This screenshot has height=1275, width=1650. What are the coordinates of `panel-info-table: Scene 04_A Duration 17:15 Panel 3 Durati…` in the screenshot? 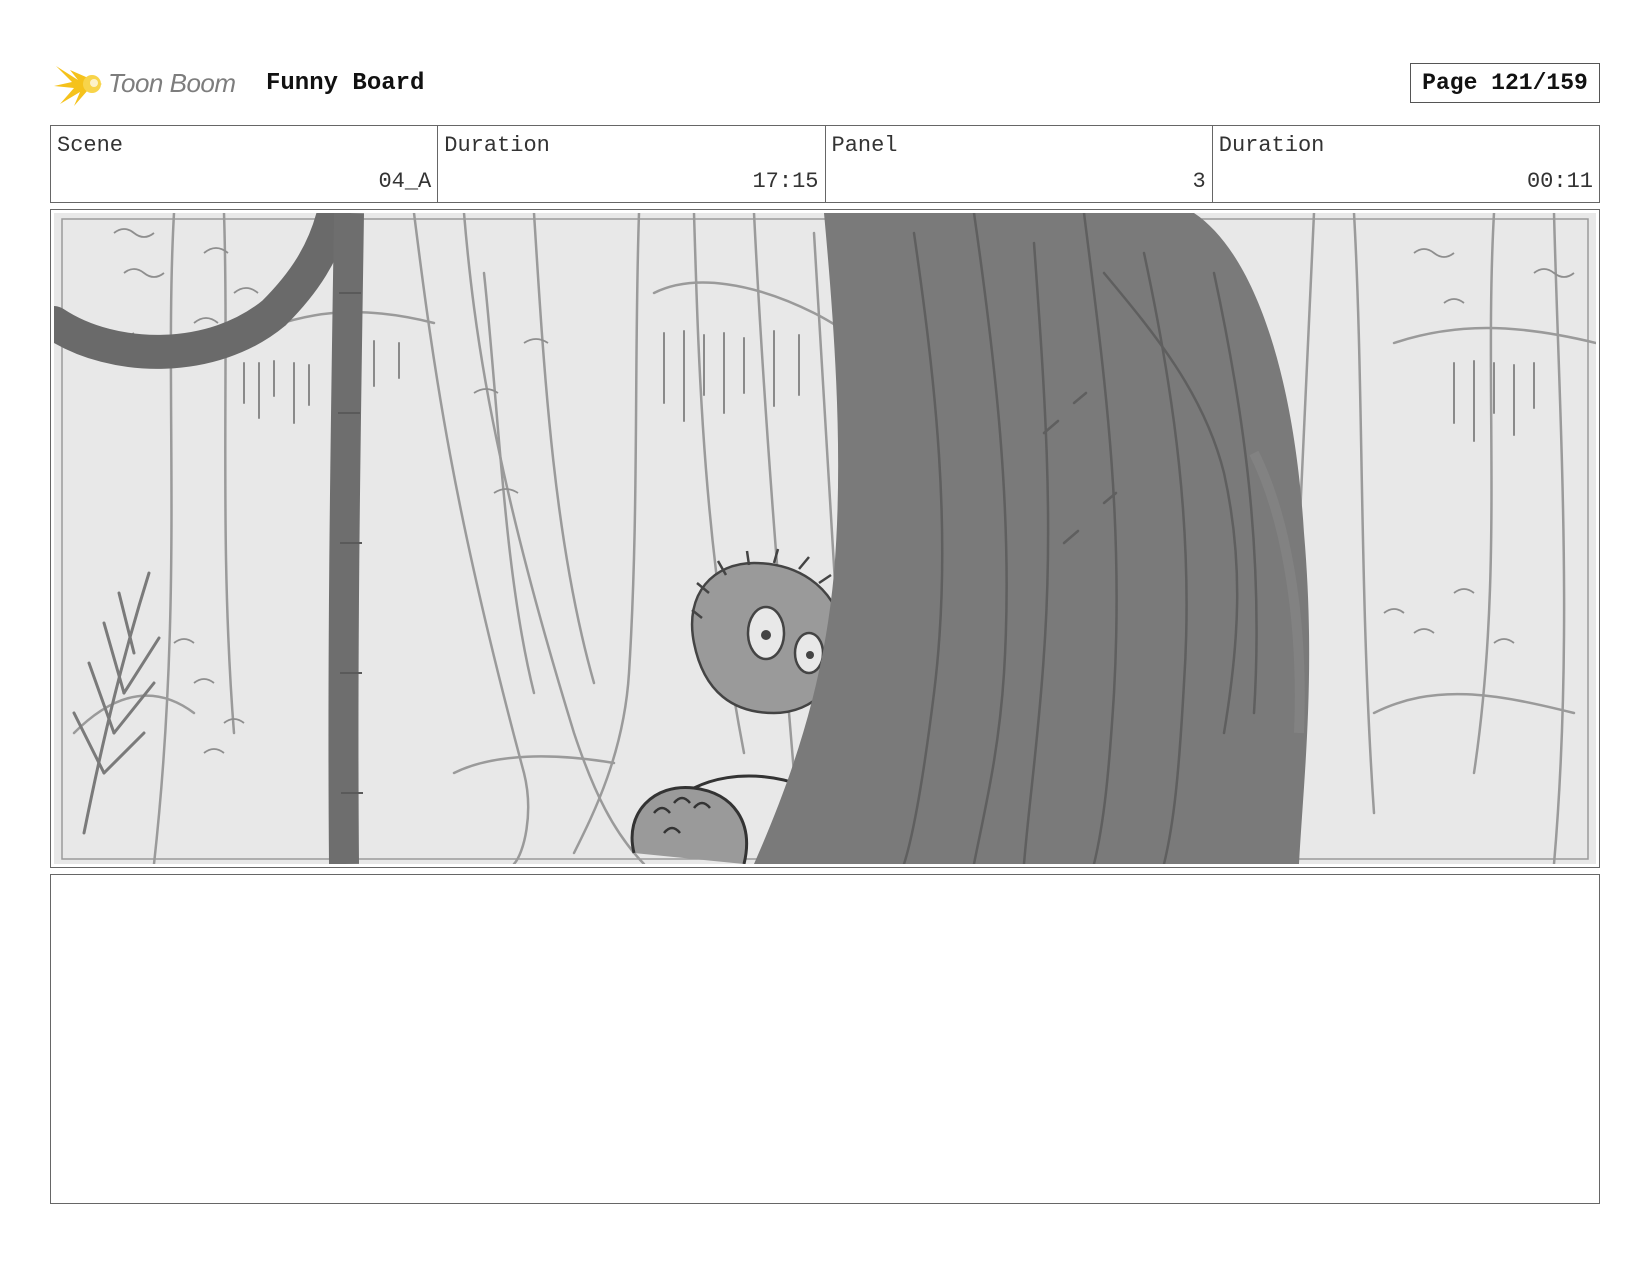 It's located at (825, 164).